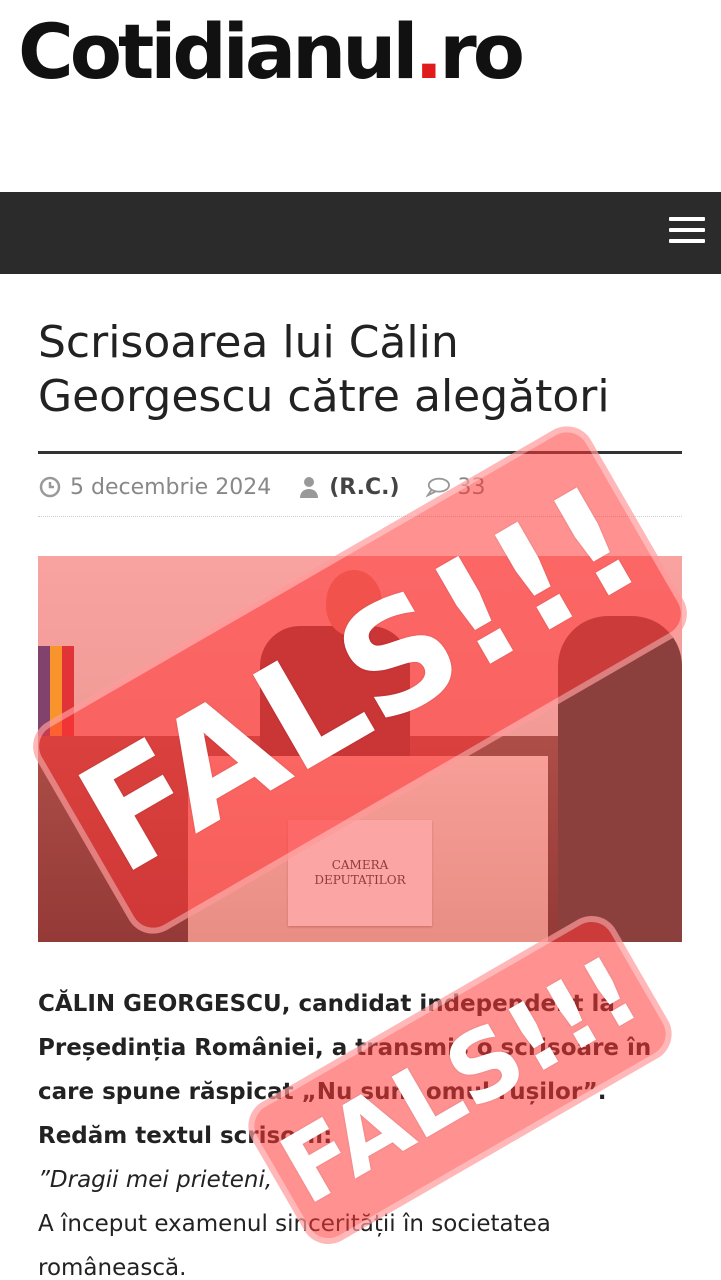 Image resolution: width=721 pixels, height=1280 pixels. What do you see at coordinates (687, 232) in the screenshot?
I see `hamburger-menu-icon` at bounding box center [687, 232].